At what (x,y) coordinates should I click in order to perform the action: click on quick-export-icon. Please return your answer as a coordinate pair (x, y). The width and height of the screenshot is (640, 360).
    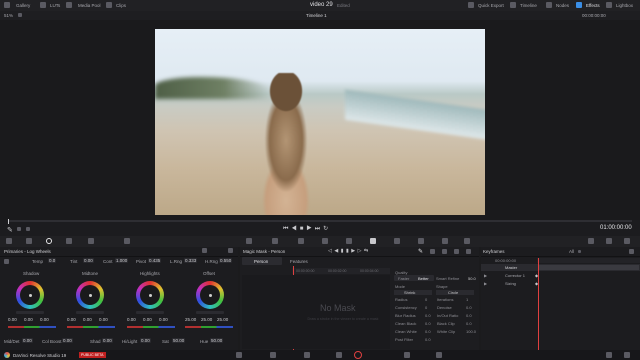
    Looking at the image, I should click on (471, 5).